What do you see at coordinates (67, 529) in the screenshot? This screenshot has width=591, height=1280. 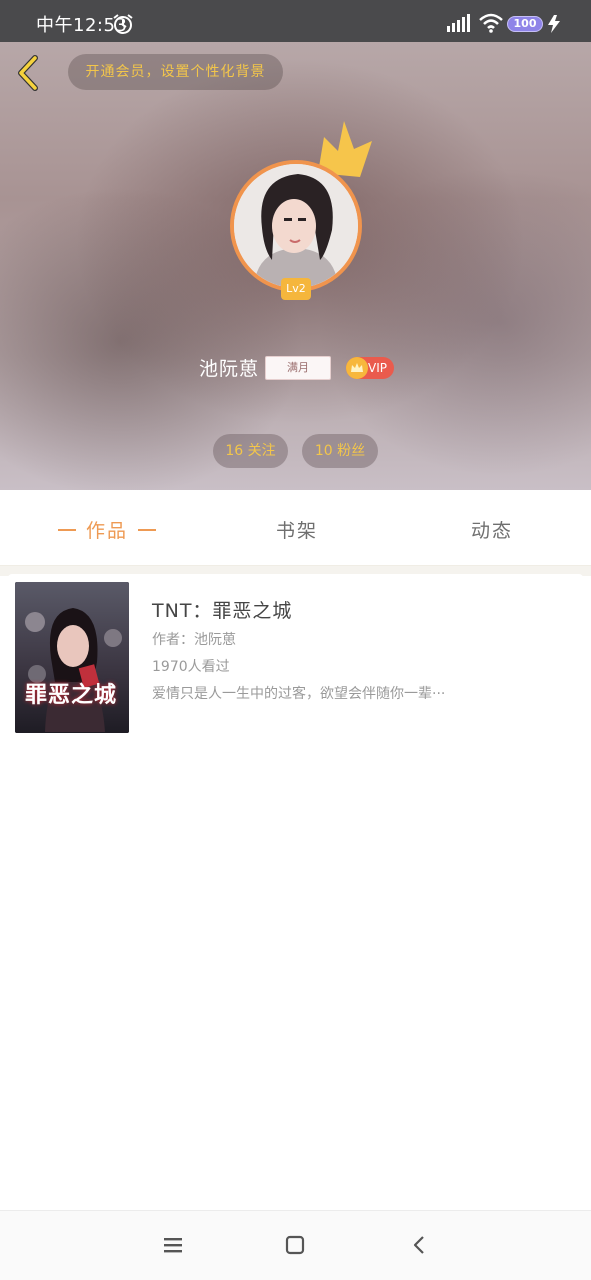 I see `tab-active-dash-left` at bounding box center [67, 529].